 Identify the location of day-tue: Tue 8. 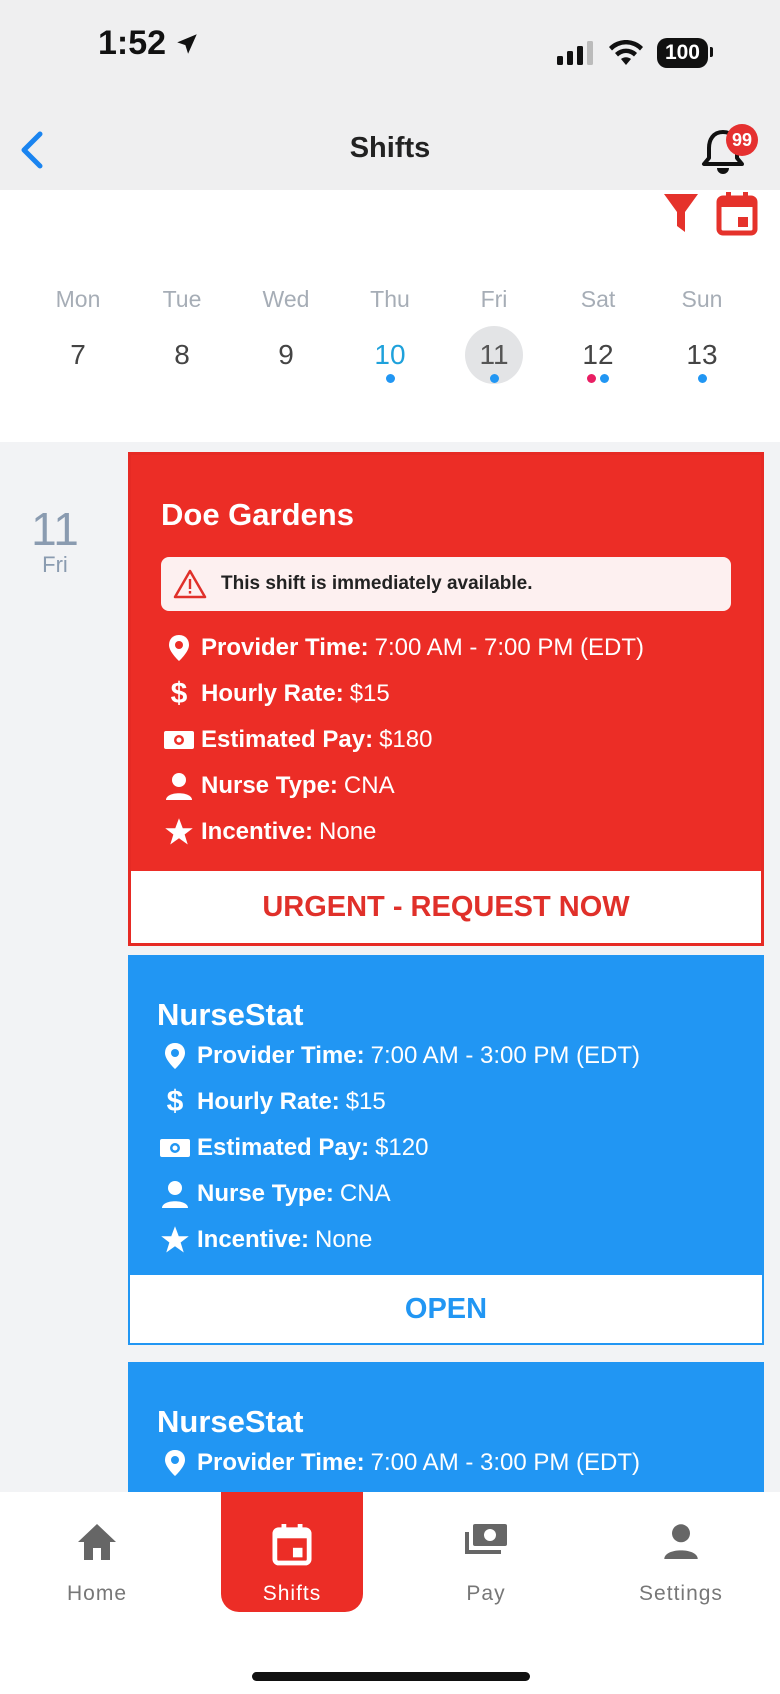
(182, 346).